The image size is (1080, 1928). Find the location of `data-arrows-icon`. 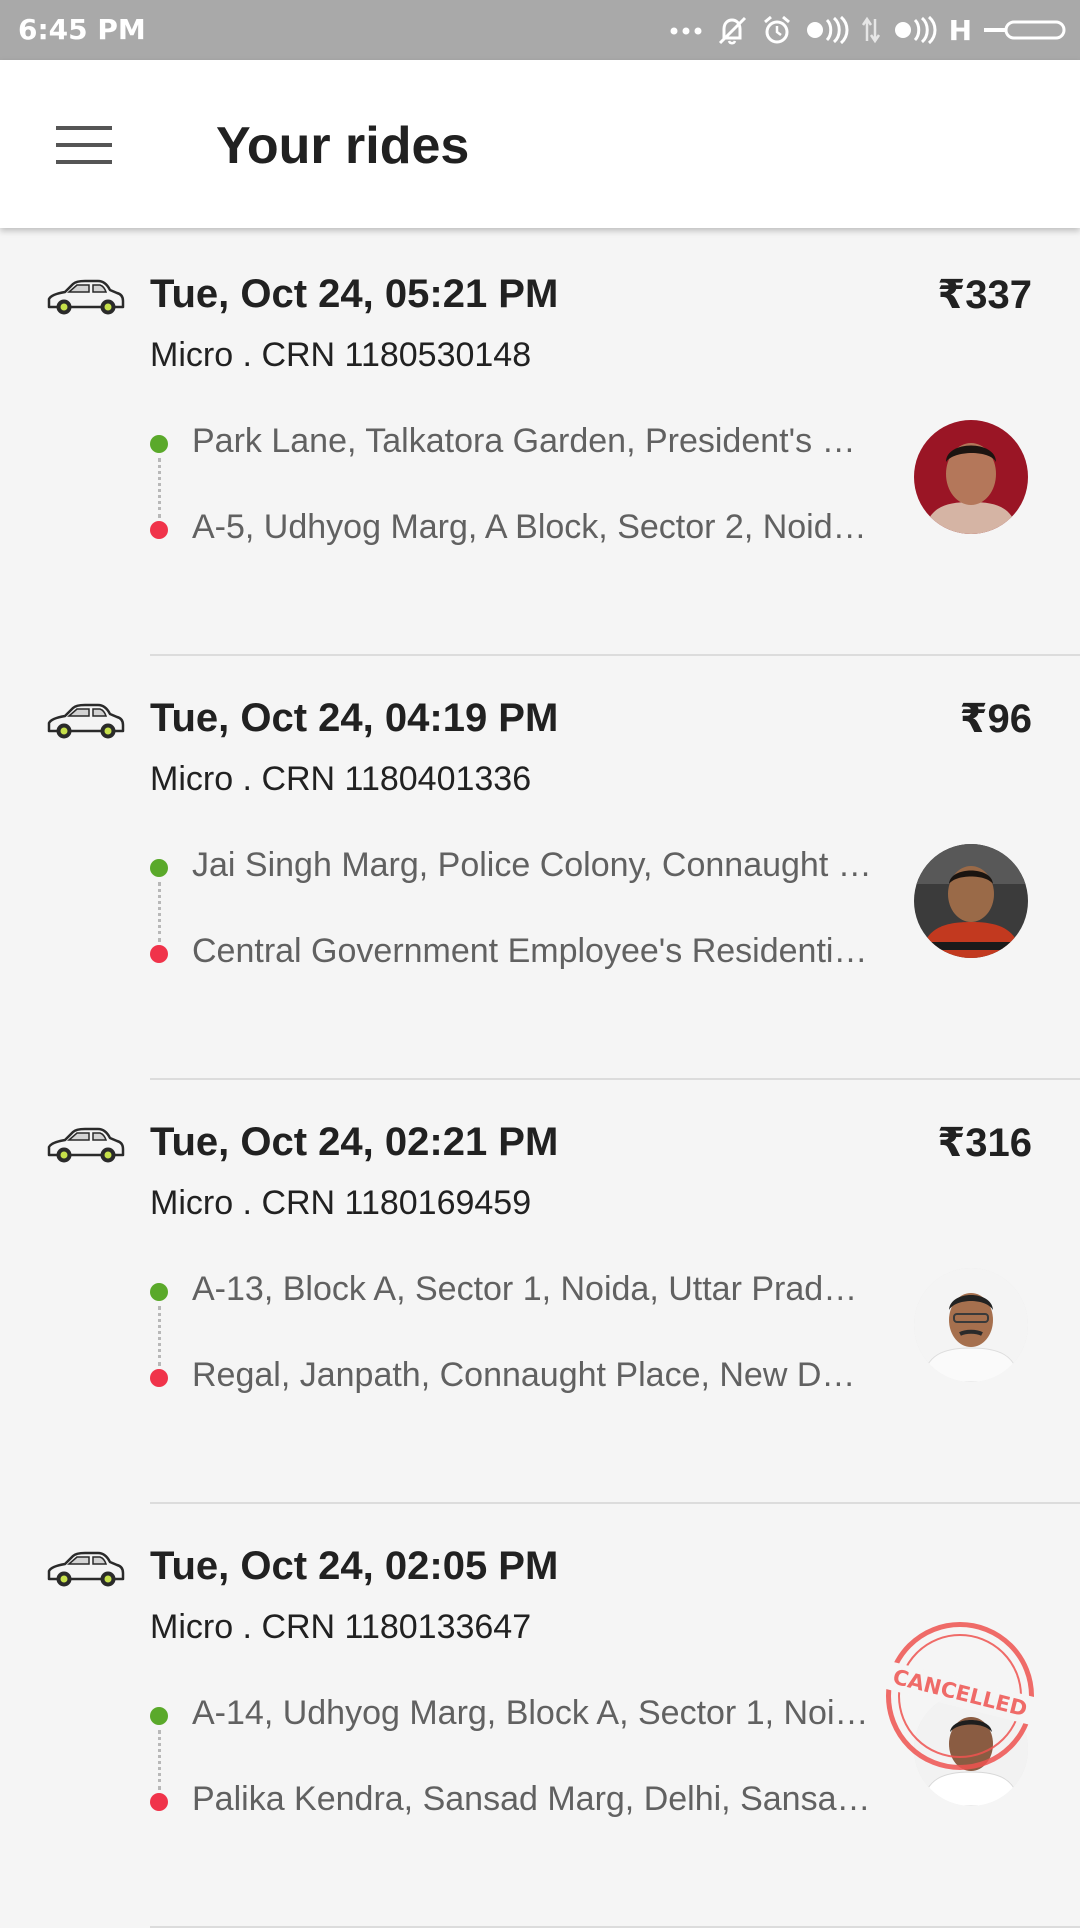

data-arrows-icon is located at coordinates (870, 30).